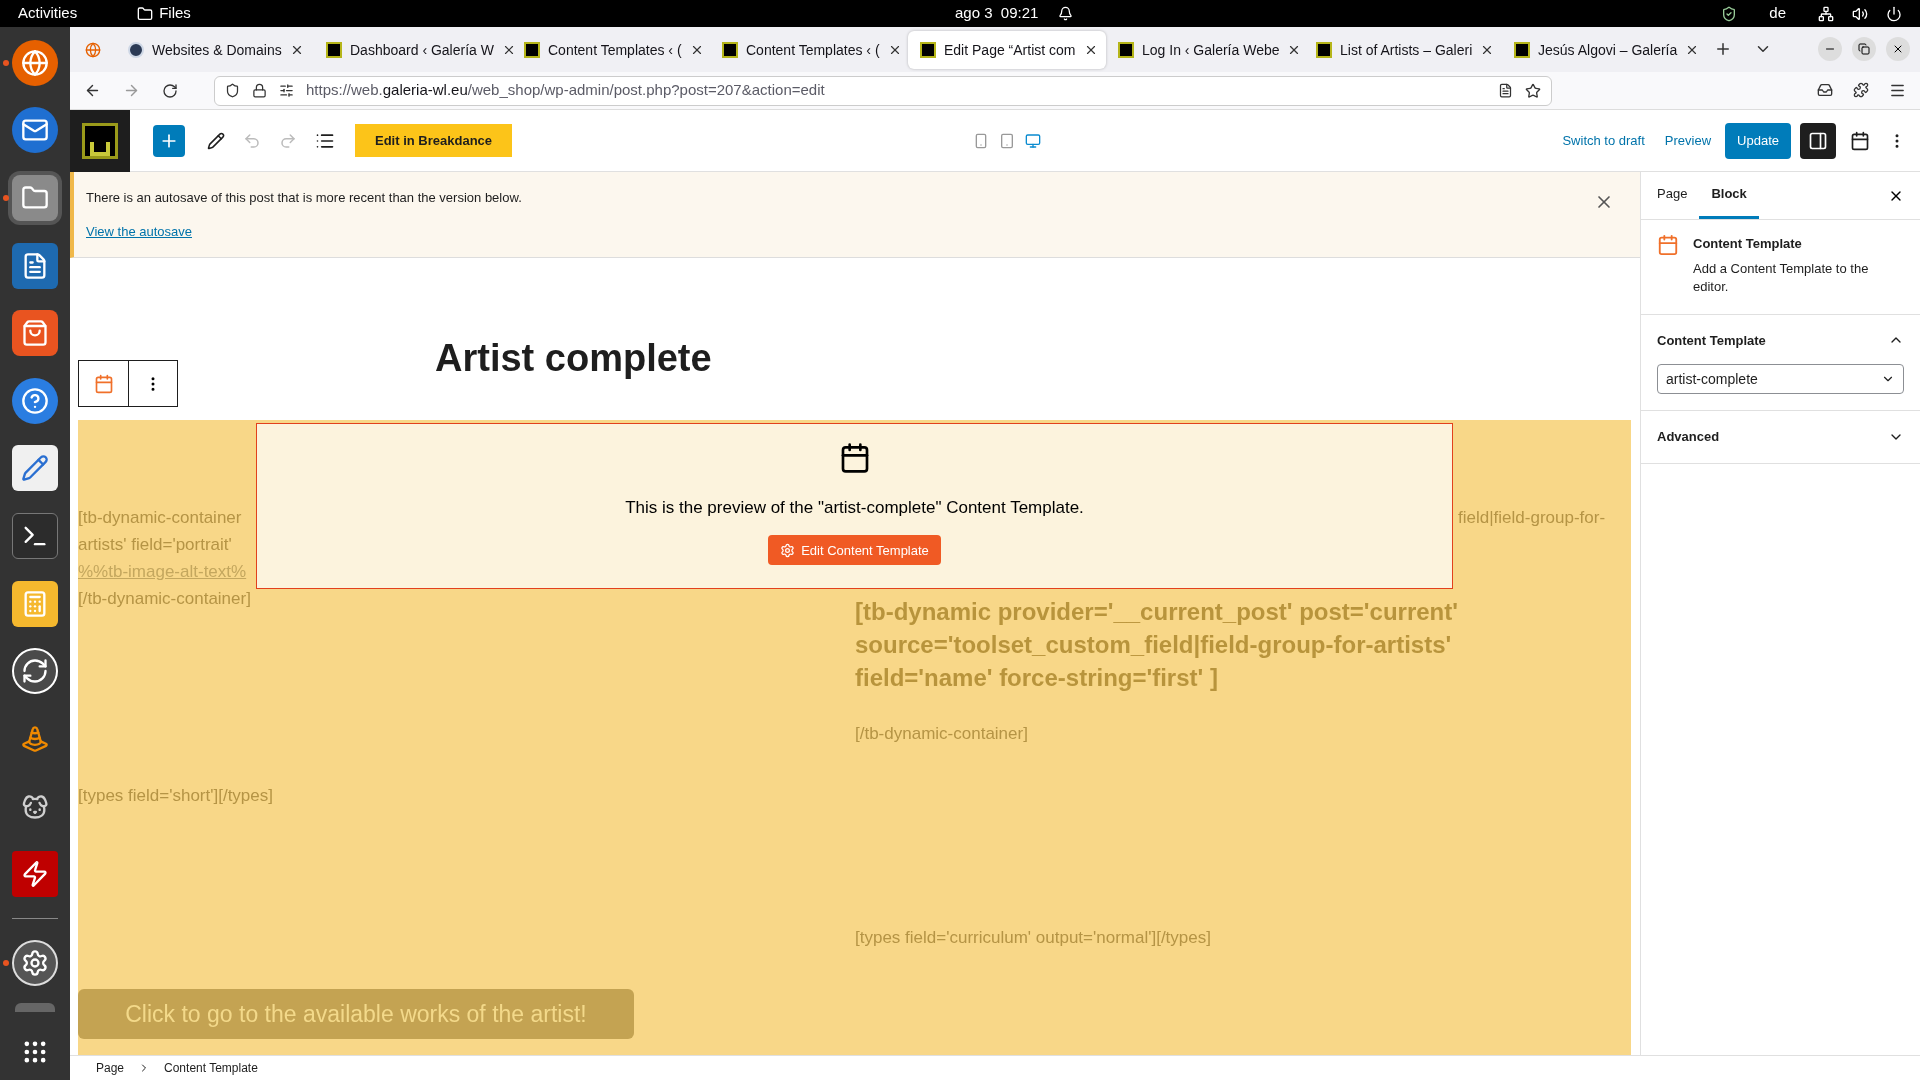 The width and height of the screenshot is (1920, 1080). What do you see at coordinates (35, 874) in the screenshot?
I see `lightning-icon` at bounding box center [35, 874].